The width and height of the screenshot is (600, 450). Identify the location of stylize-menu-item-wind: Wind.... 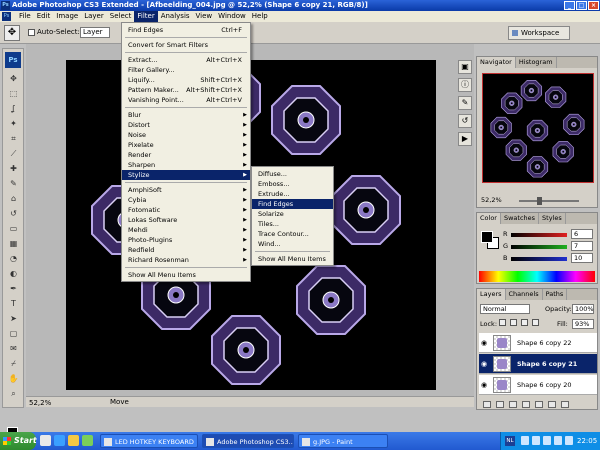
(292, 244).